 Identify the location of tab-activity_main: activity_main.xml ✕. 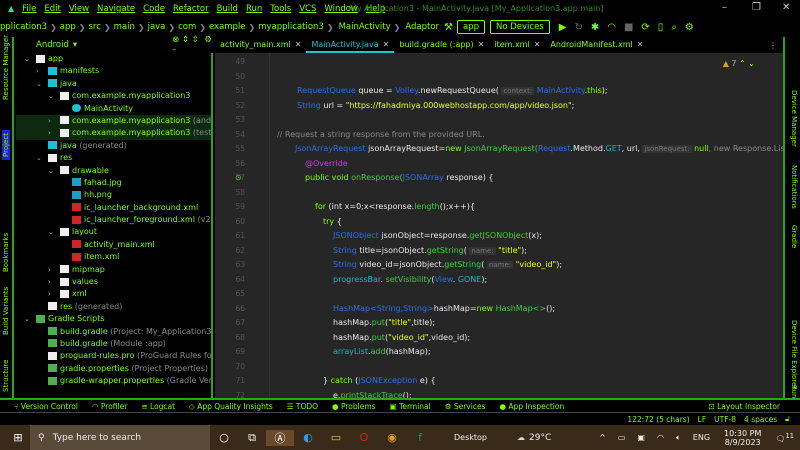
(260, 45).